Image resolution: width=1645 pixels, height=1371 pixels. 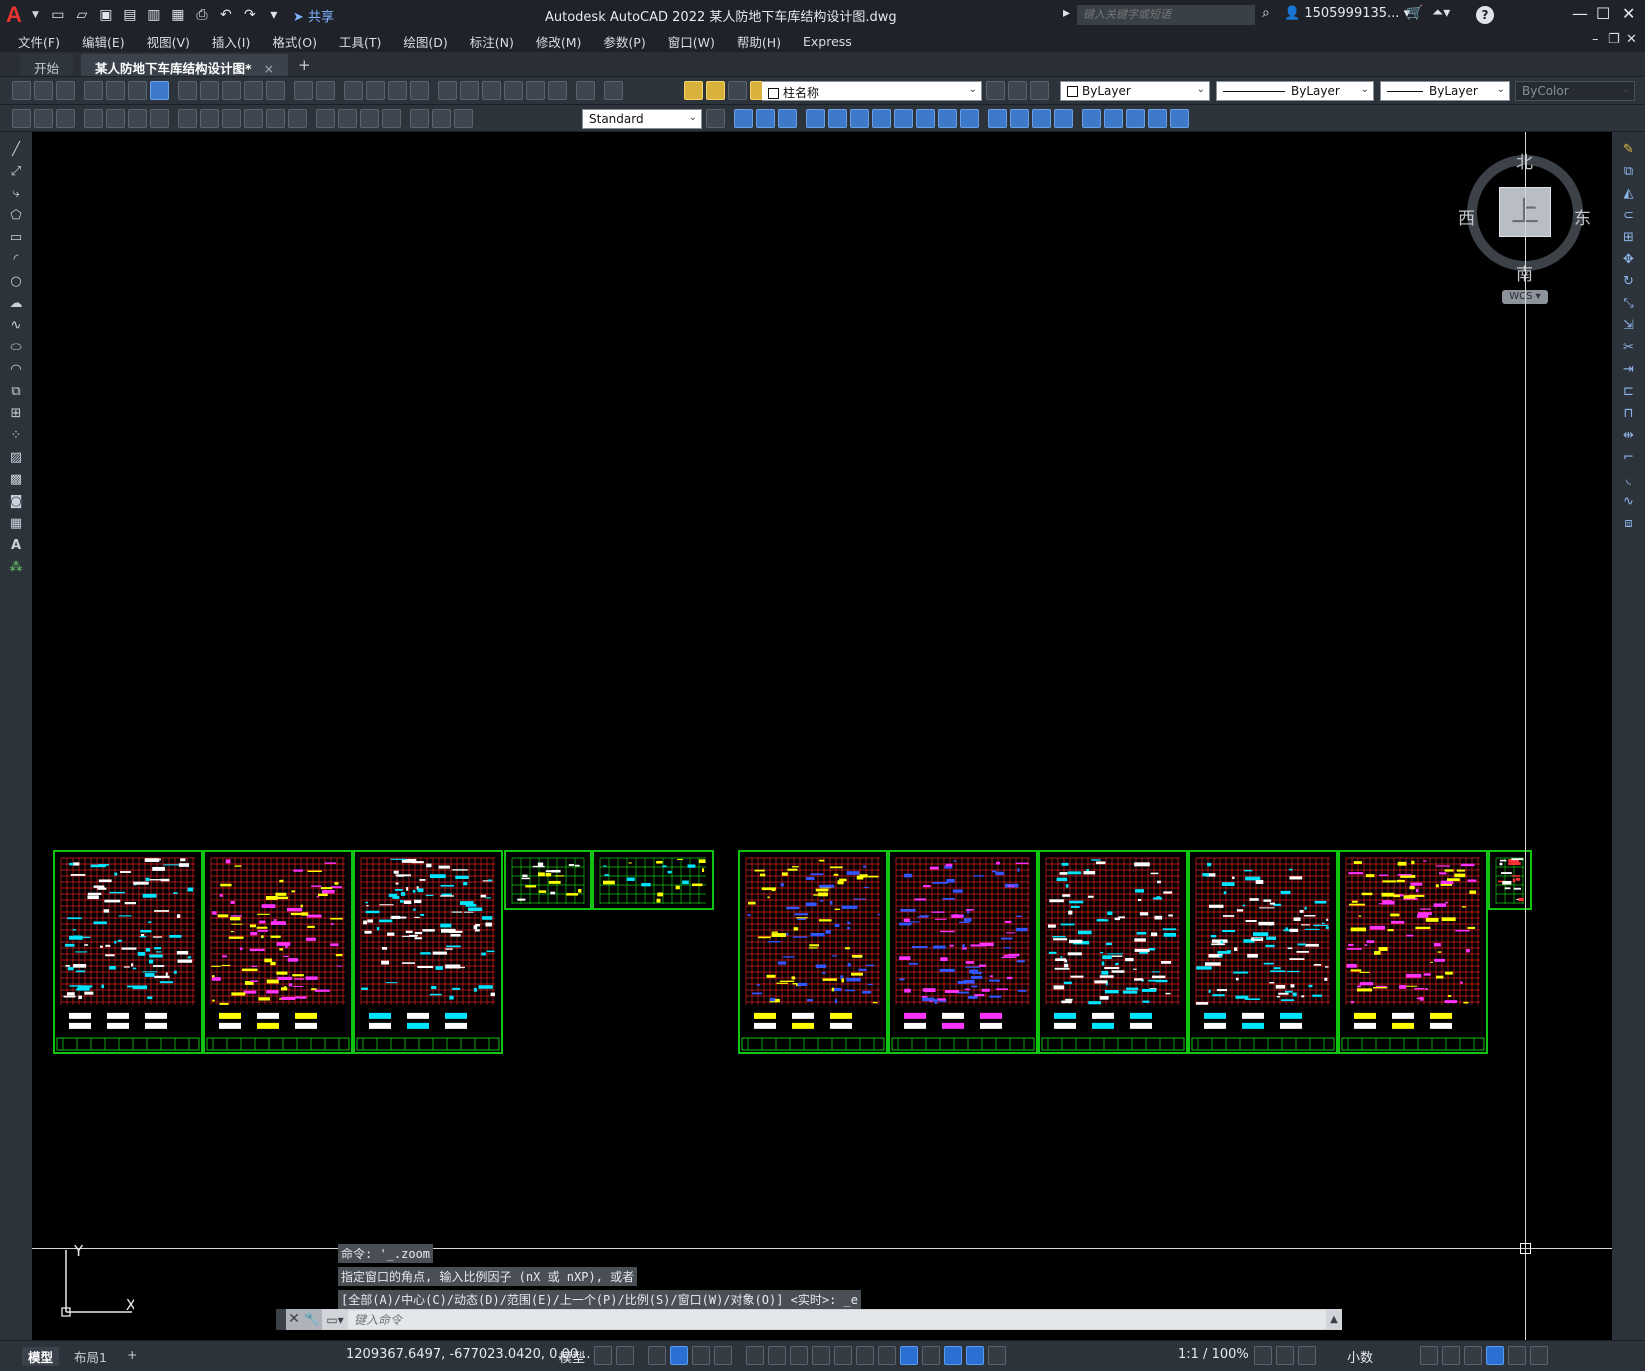 What do you see at coordinates (624, 41) in the screenshot?
I see `menu-parametric: 参数(P)` at bounding box center [624, 41].